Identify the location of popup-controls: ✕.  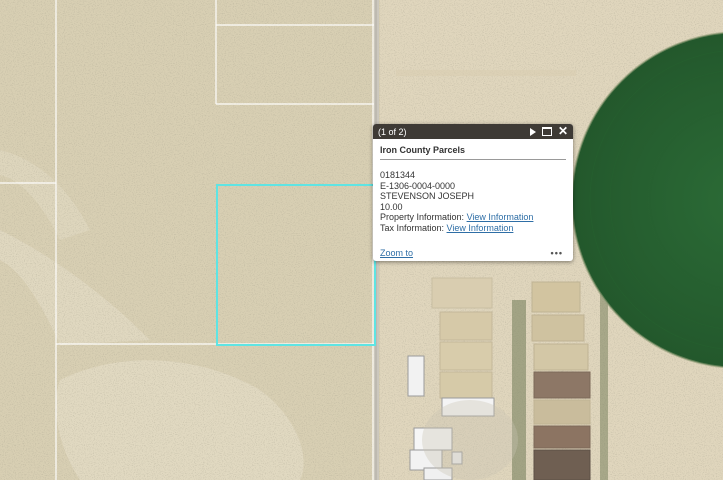
(548, 131).